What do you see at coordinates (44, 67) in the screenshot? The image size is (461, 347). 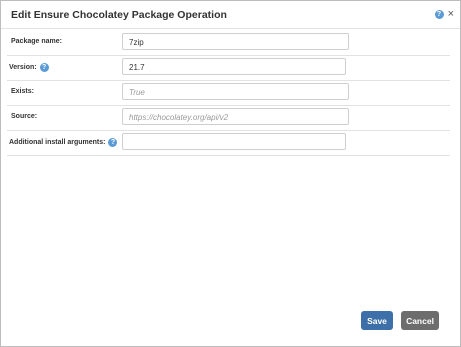 I see `version-help-icon: ?` at bounding box center [44, 67].